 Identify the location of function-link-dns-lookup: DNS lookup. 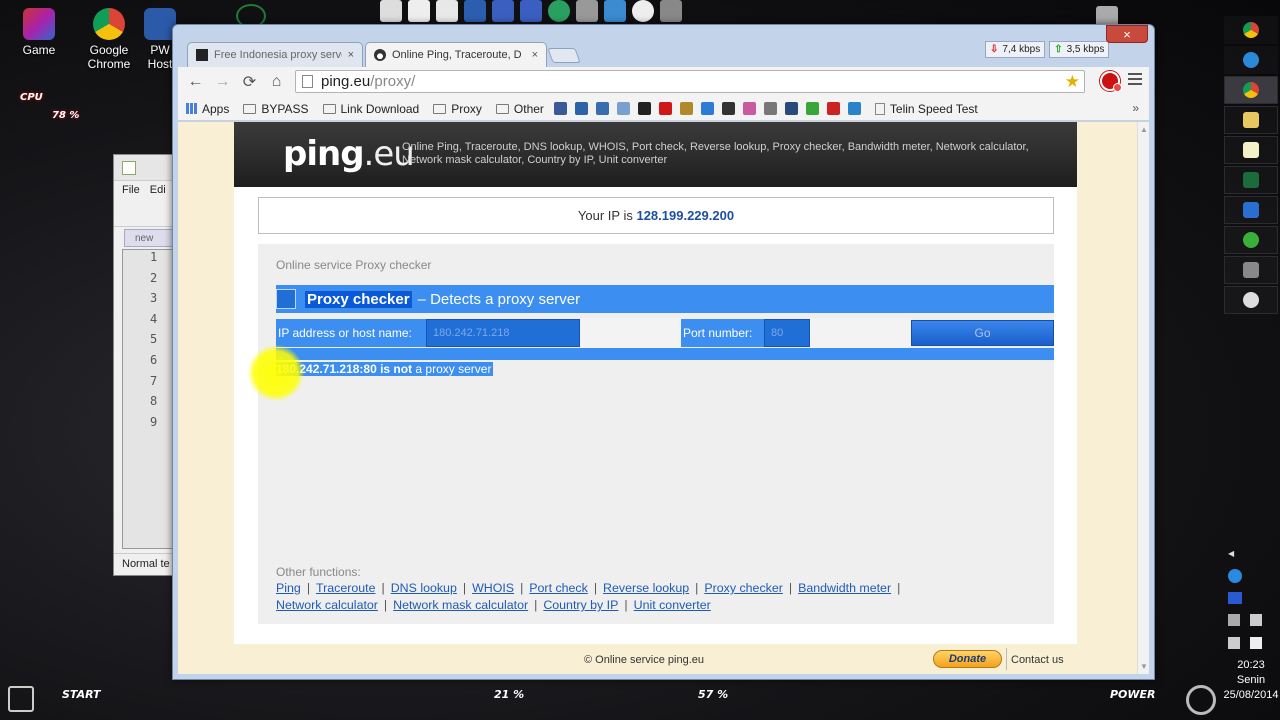
(424, 588).